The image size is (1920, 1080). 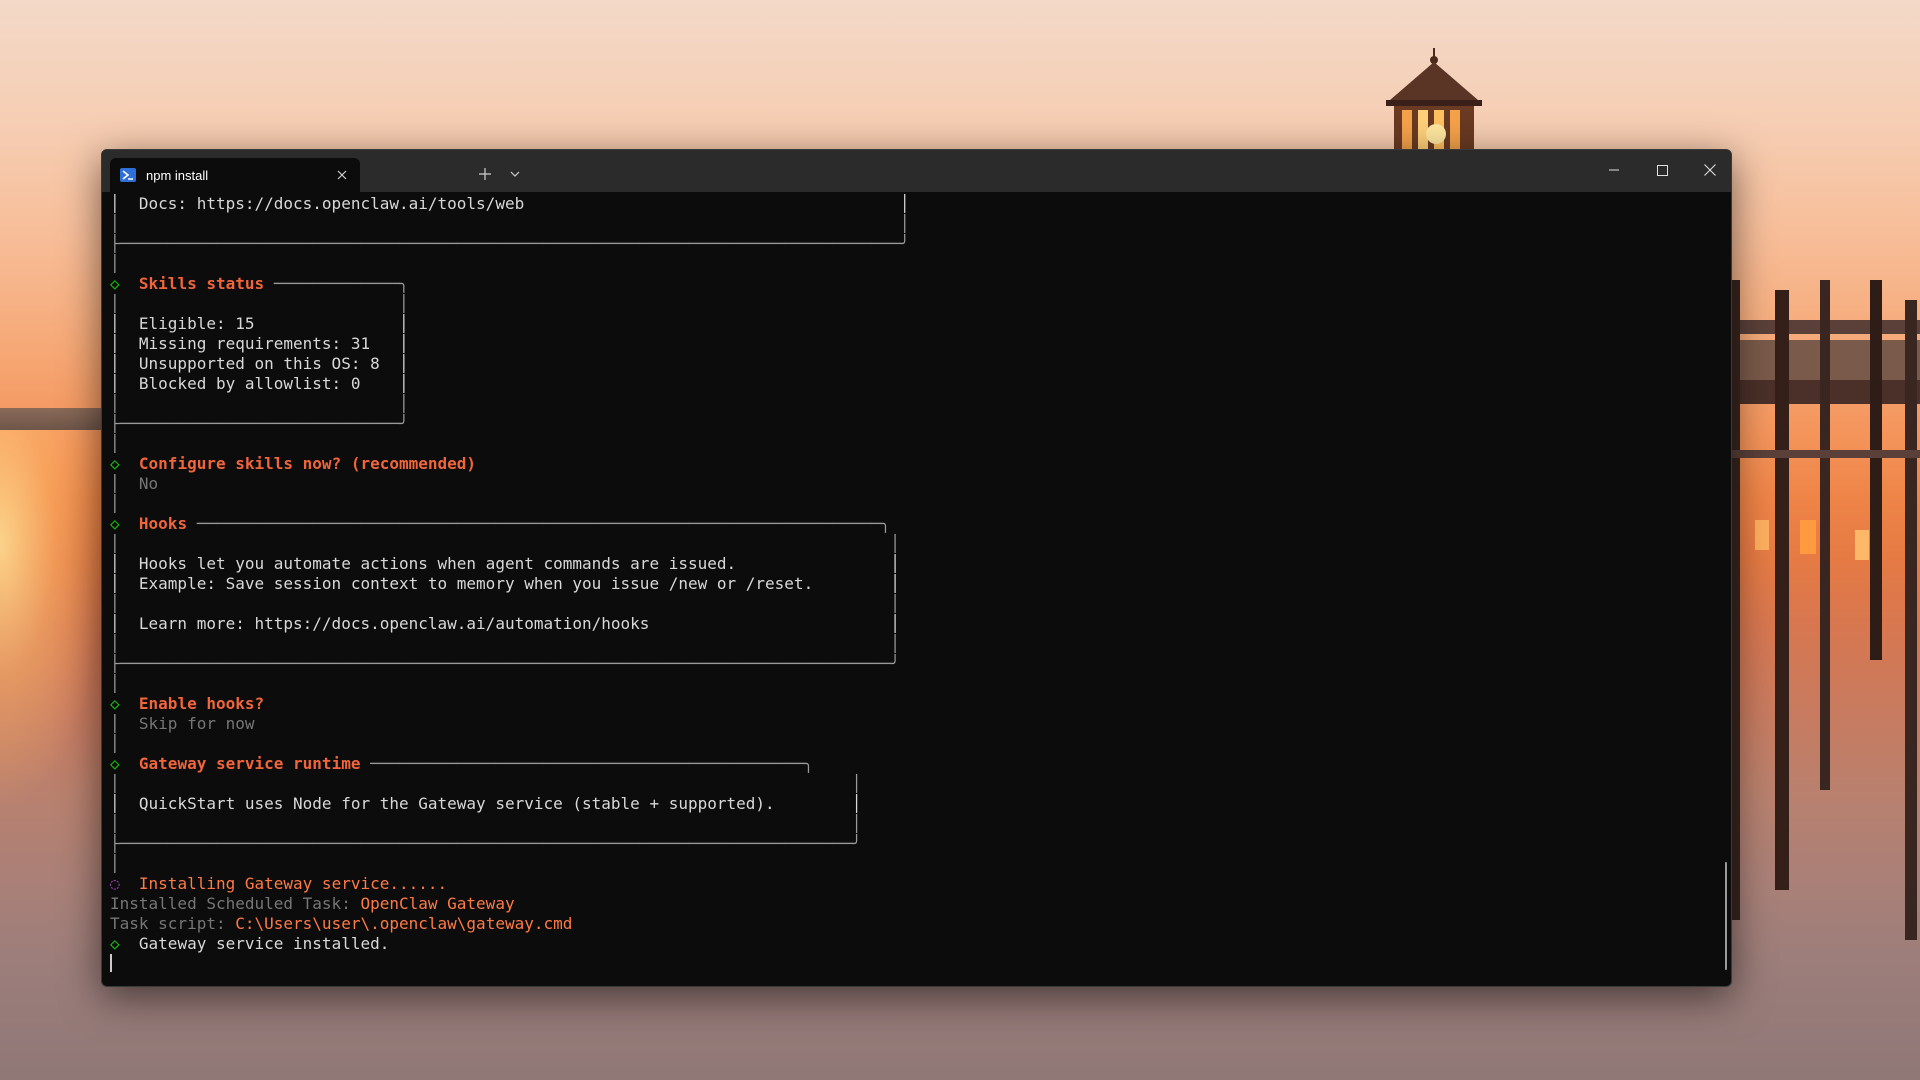 What do you see at coordinates (1662, 170) in the screenshot?
I see `maximize-icon` at bounding box center [1662, 170].